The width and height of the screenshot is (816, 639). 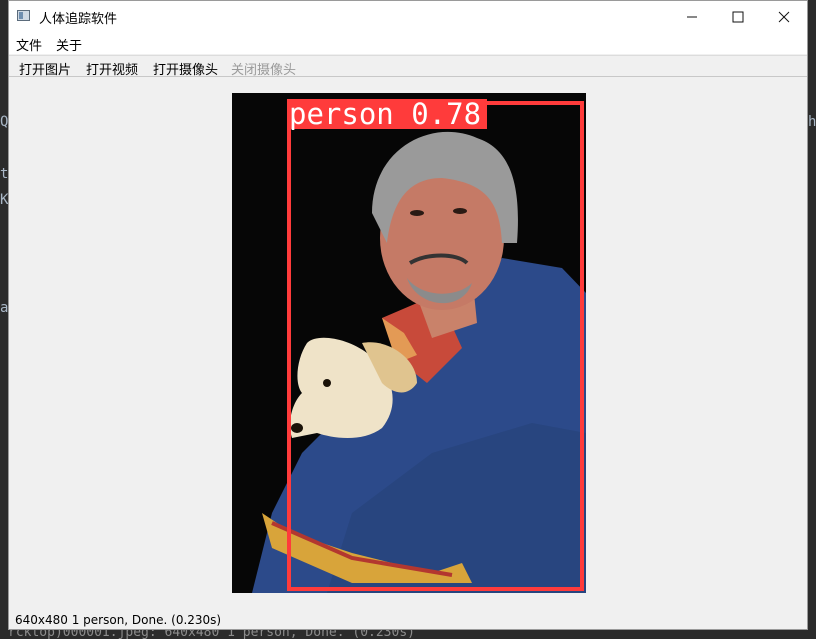 I want to click on minimize-icon, so click(x=692, y=16).